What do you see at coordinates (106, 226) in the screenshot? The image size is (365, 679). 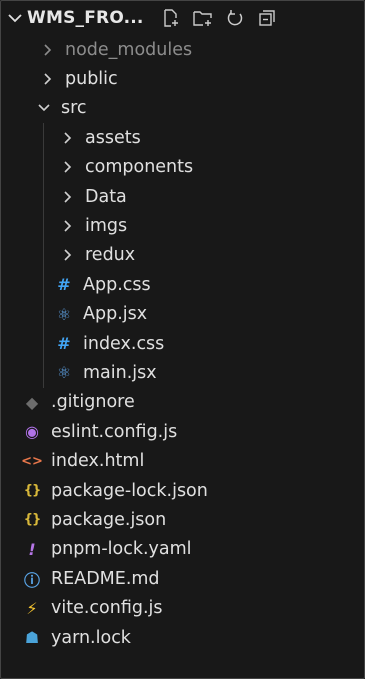 I see `tree-item-label: imgs` at bounding box center [106, 226].